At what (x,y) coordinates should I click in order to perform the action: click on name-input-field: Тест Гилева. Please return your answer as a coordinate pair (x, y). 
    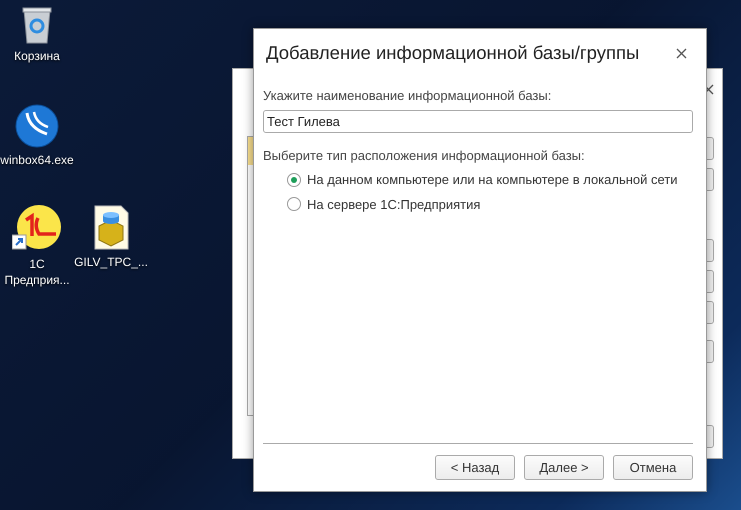
    Looking at the image, I should click on (478, 121).